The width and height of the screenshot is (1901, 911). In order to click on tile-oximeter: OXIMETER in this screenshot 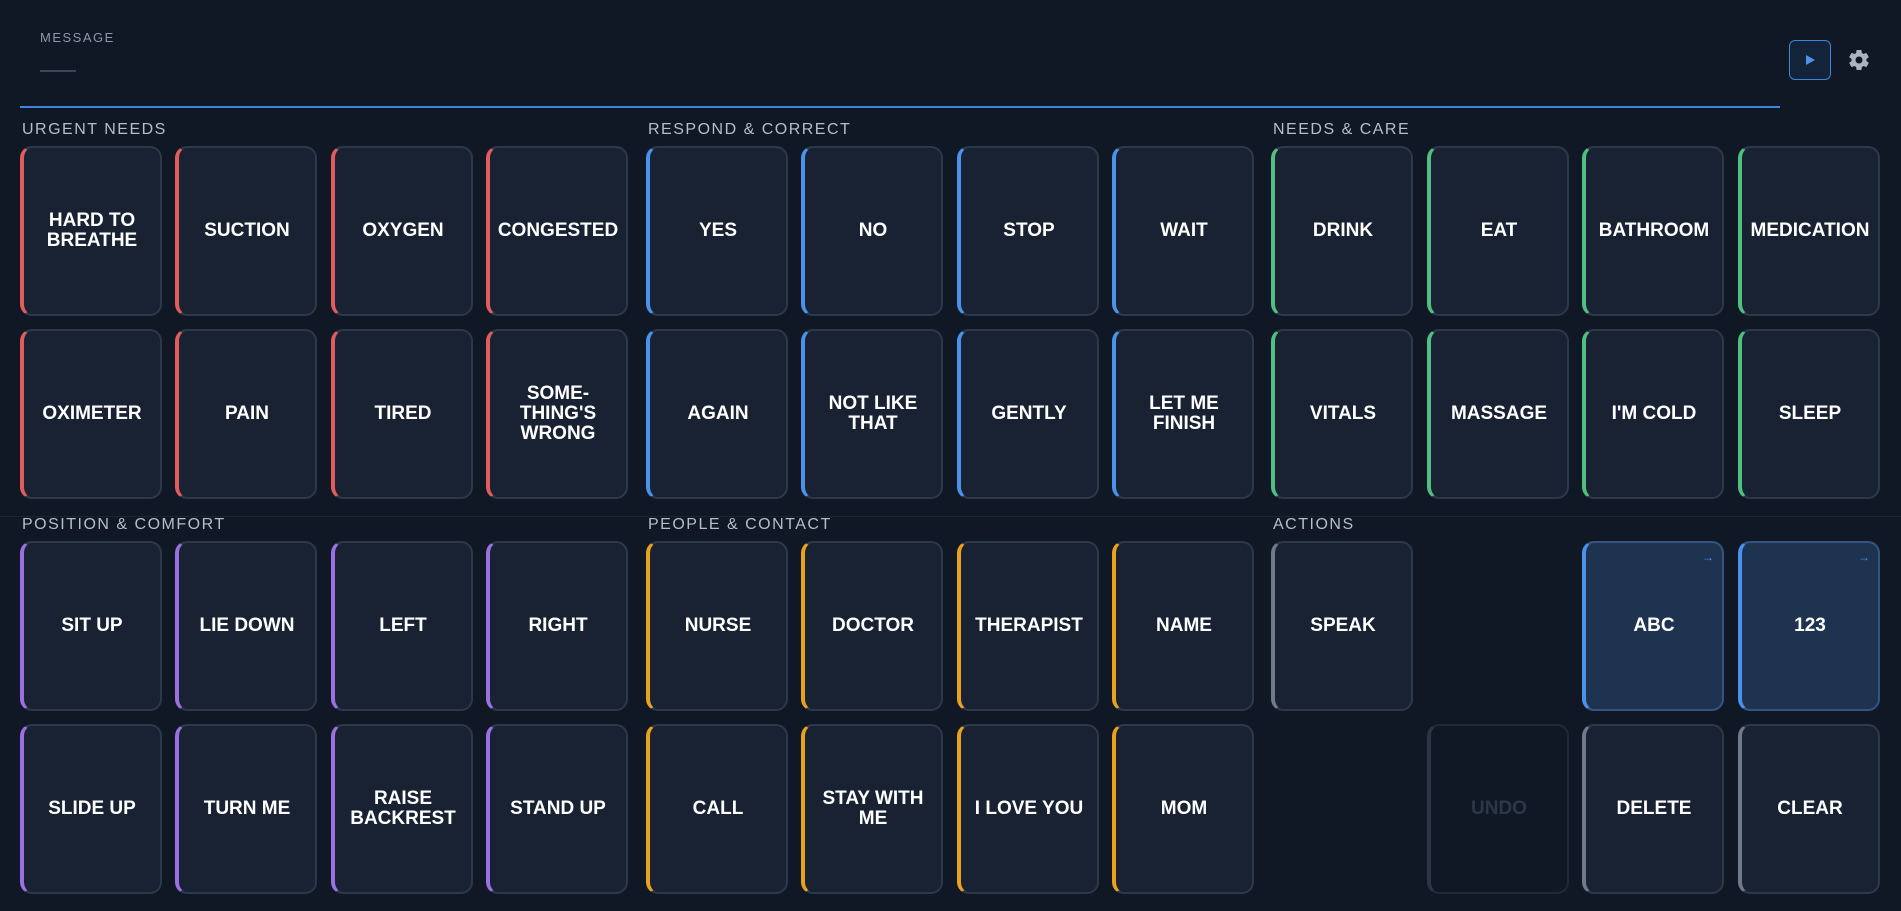, I will do `click(91, 414)`.